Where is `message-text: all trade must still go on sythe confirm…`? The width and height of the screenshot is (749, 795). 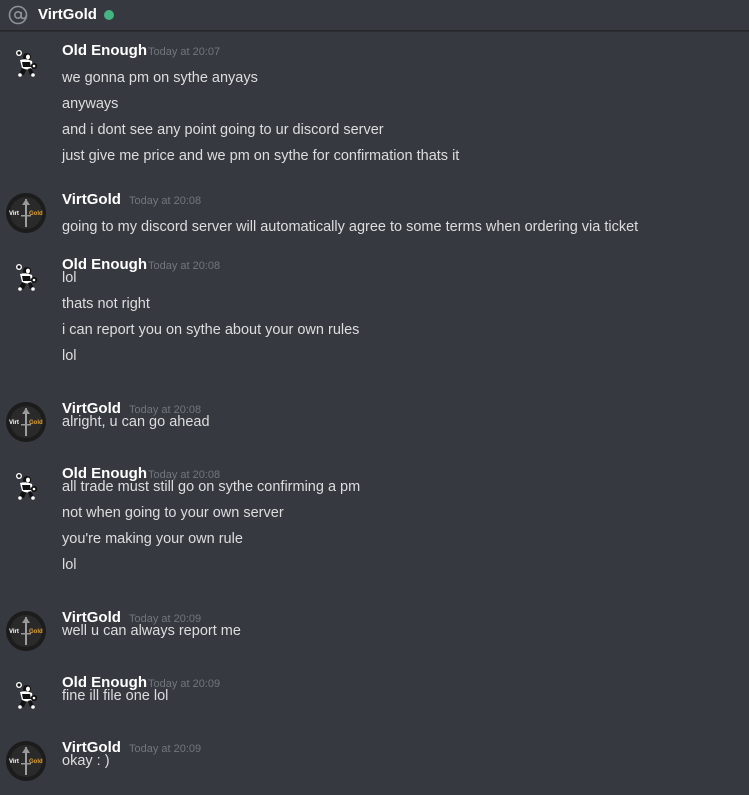
message-text: all trade must still go on sythe confirm… is located at coordinates (211, 487).